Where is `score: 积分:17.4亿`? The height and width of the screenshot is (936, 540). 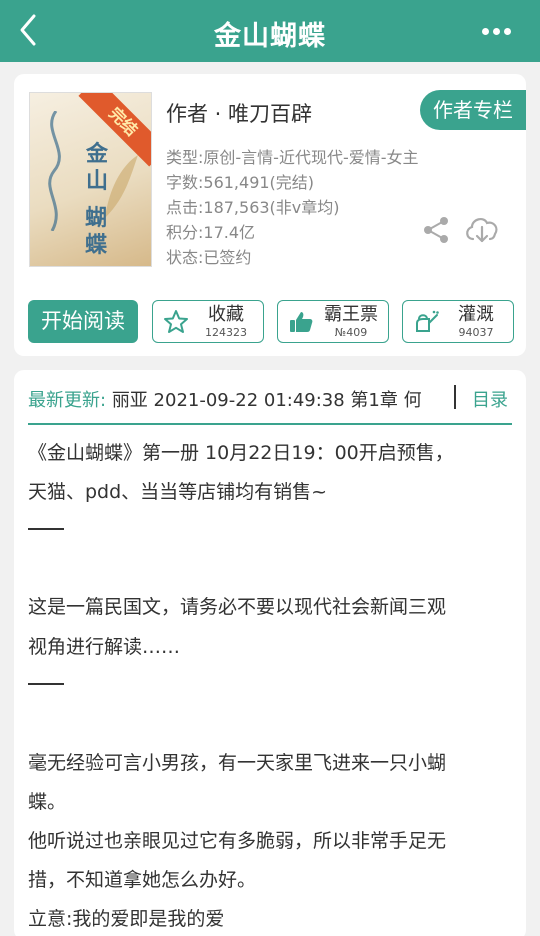
score: 积分:17.4亿 is located at coordinates (211, 232).